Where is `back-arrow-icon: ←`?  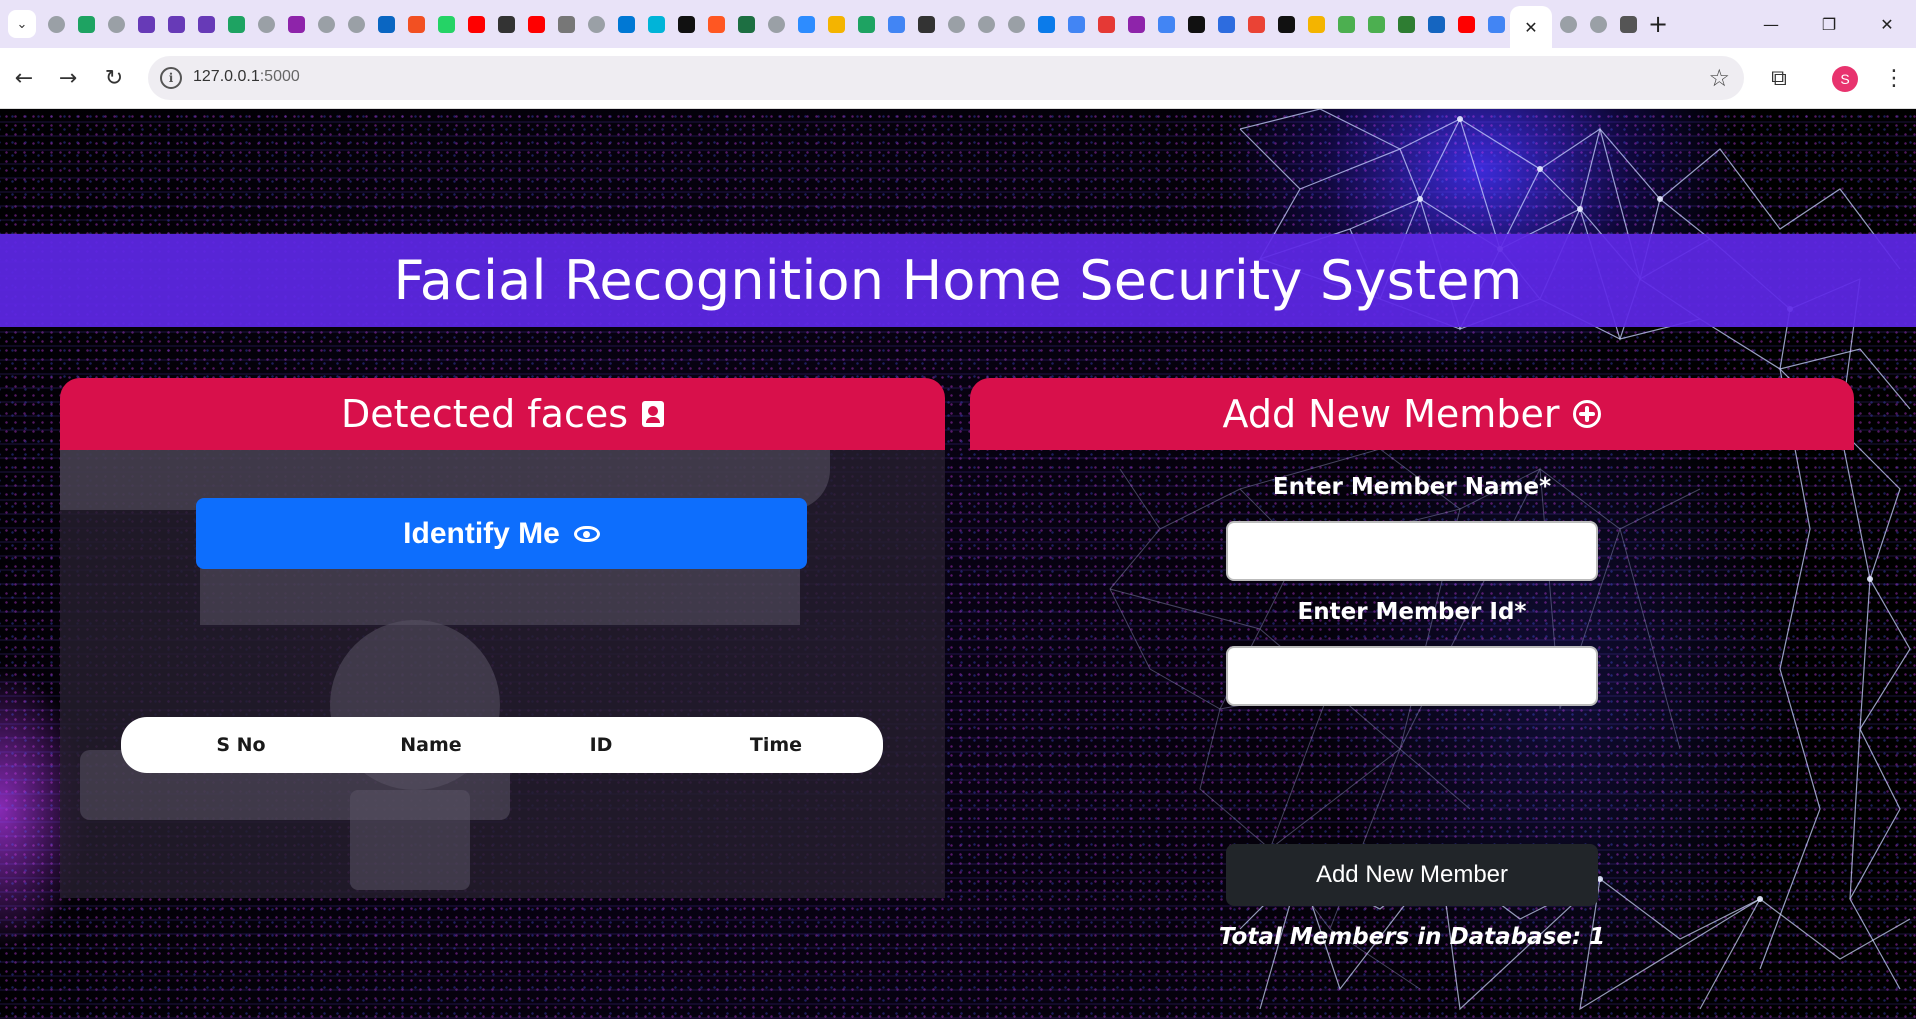
back-arrow-icon: ← is located at coordinates (24, 78).